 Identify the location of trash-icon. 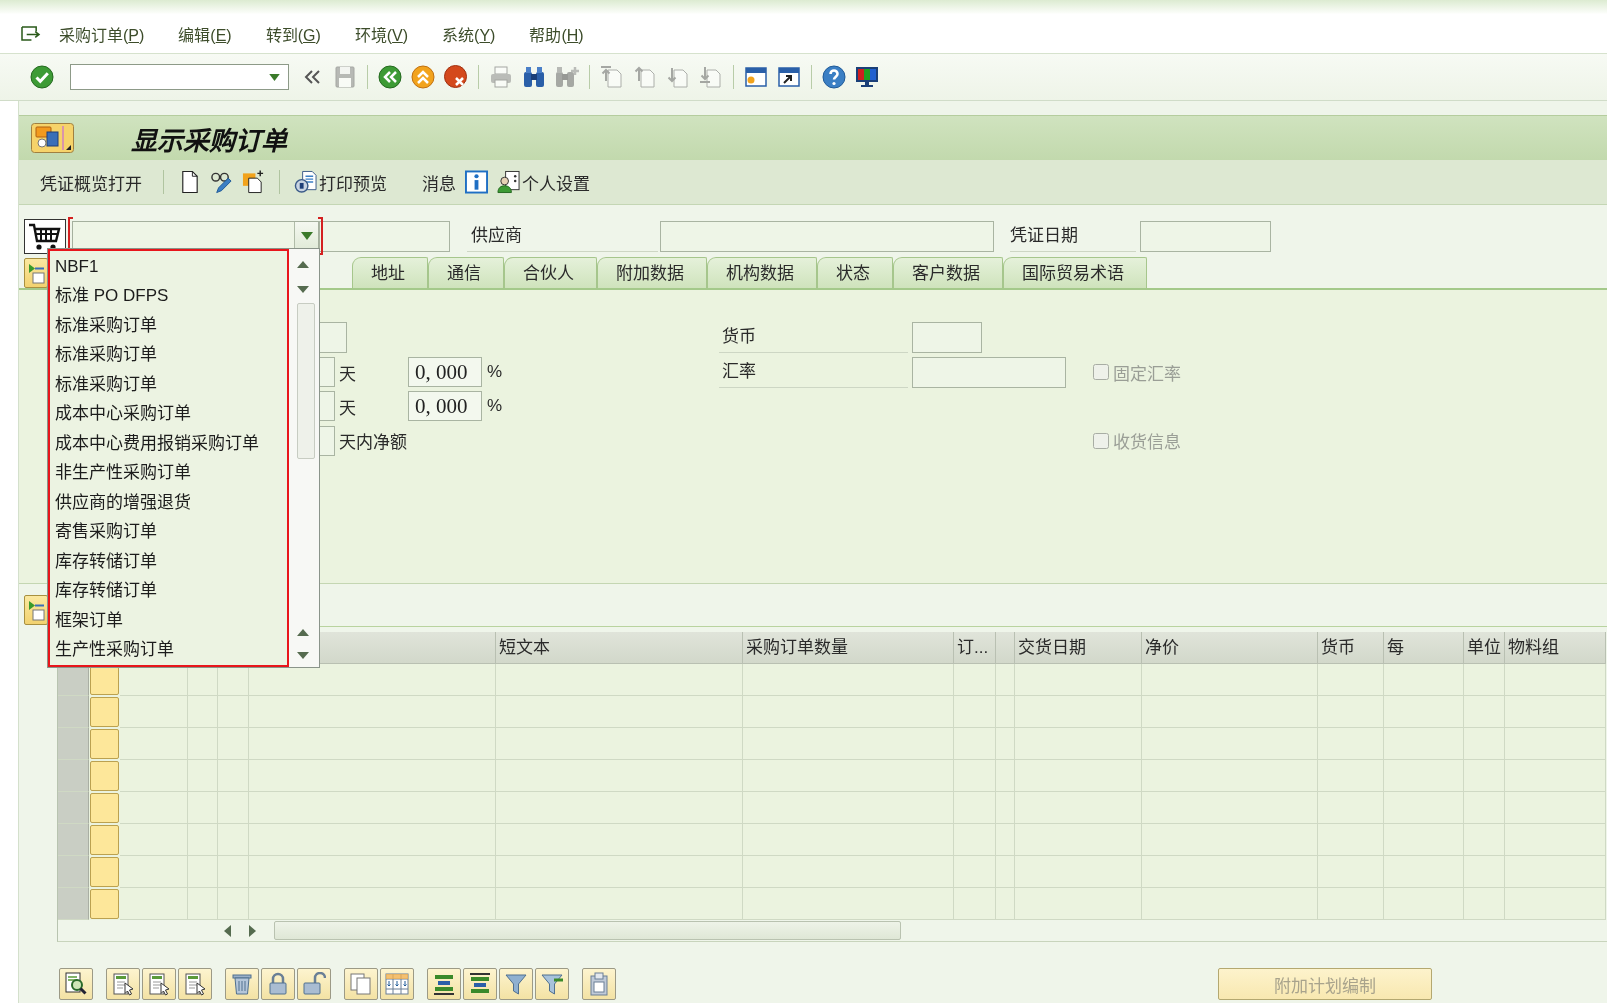
(242, 984).